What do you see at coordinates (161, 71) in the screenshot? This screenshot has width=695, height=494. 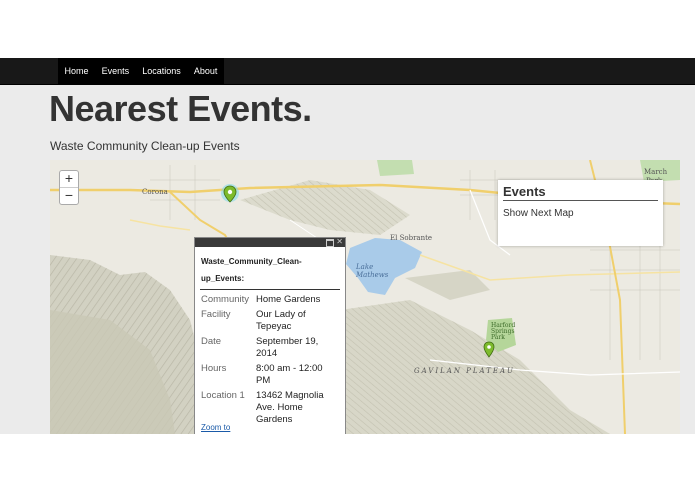 I see `nav-locations-link: Locations` at bounding box center [161, 71].